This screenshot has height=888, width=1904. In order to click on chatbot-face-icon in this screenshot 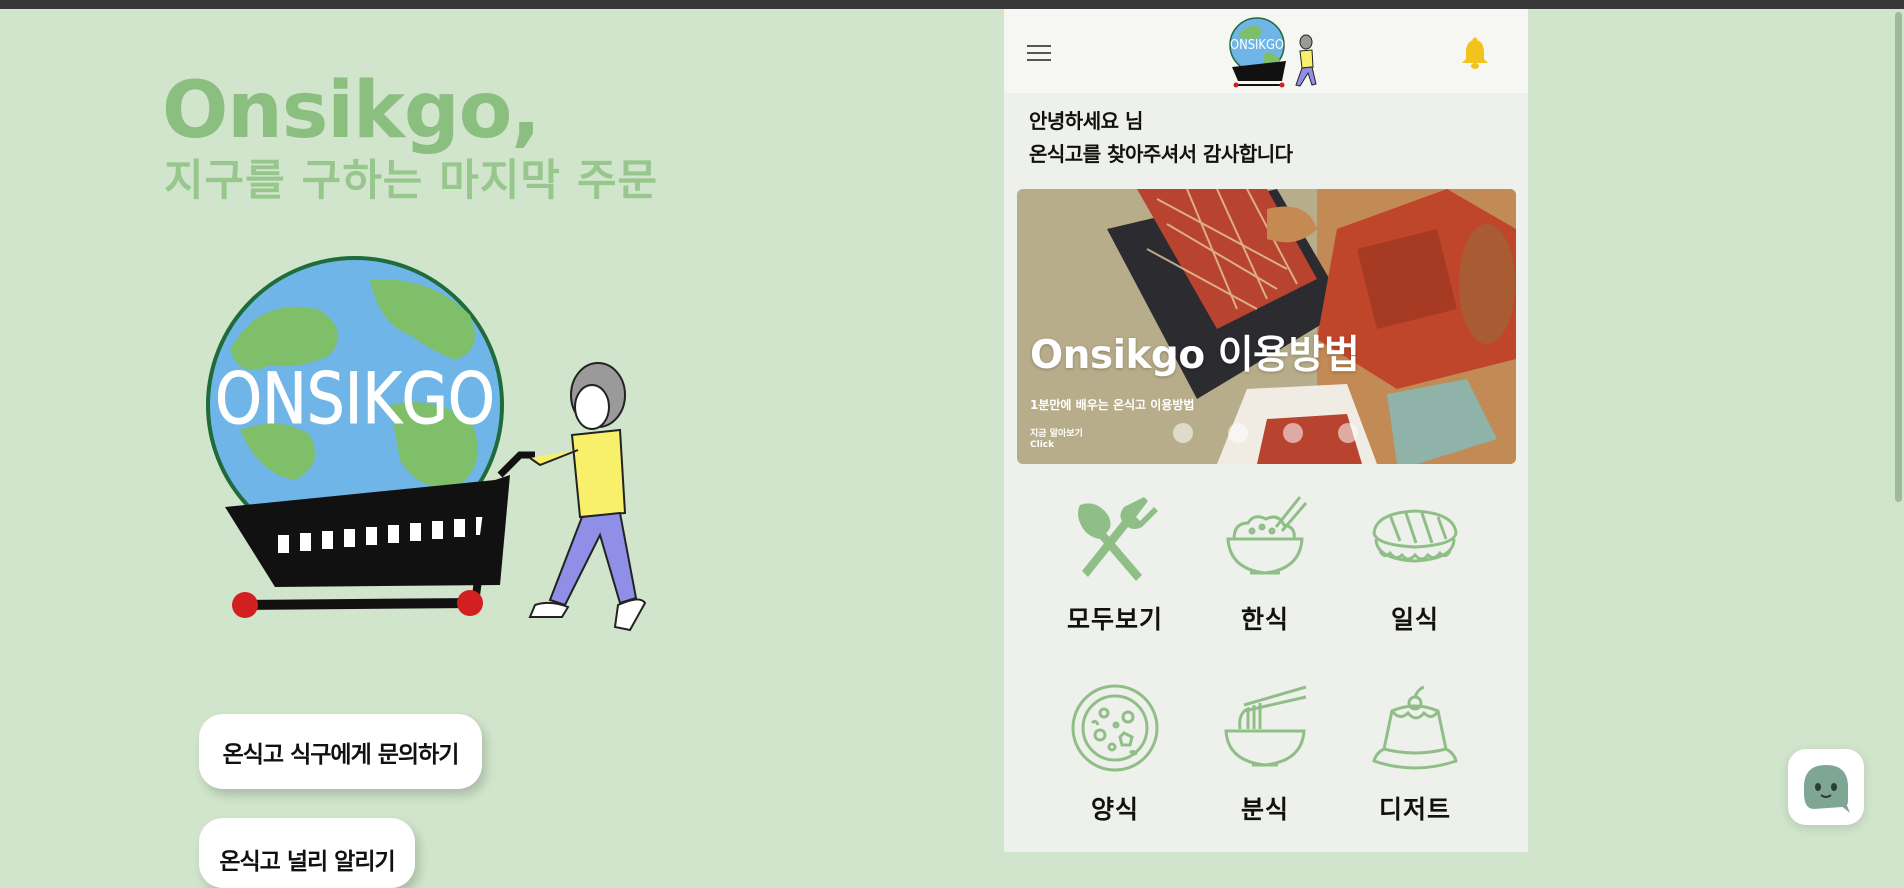, I will do `click(1827, 789)`.